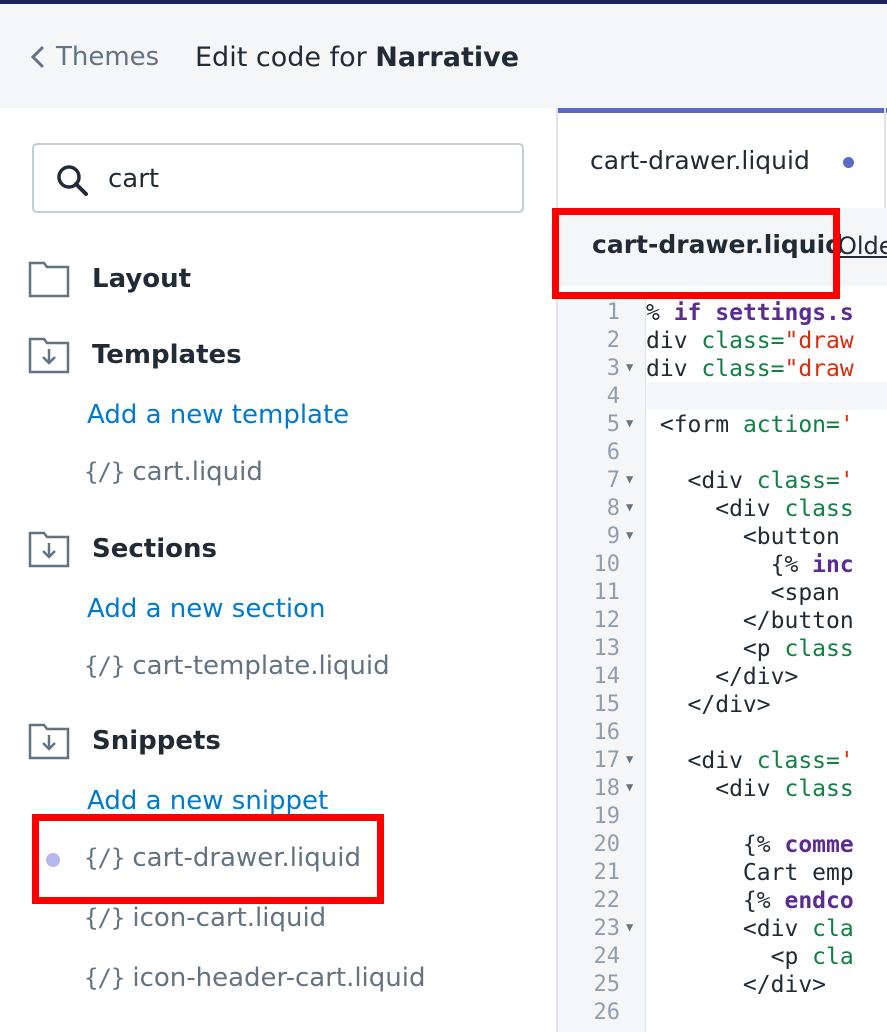  I want to click on file-name: cart.liquid, so click(197, 472).